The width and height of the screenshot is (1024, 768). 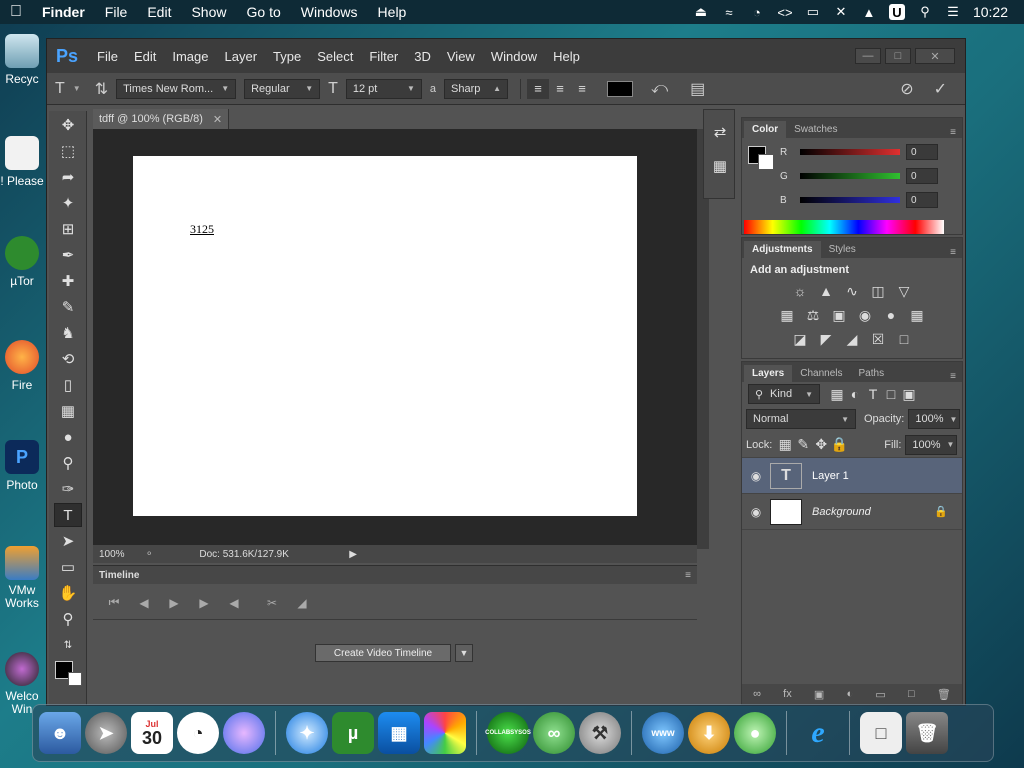 I want to click on path-selection-tool-icon: ➤, so click(x=68, y=541).